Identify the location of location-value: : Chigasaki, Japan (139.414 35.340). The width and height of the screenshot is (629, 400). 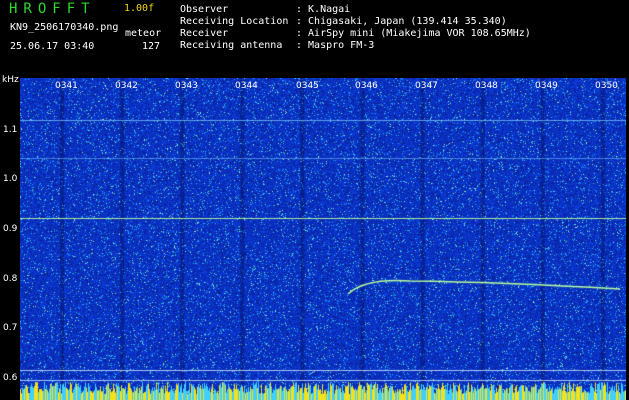
(401, 21).